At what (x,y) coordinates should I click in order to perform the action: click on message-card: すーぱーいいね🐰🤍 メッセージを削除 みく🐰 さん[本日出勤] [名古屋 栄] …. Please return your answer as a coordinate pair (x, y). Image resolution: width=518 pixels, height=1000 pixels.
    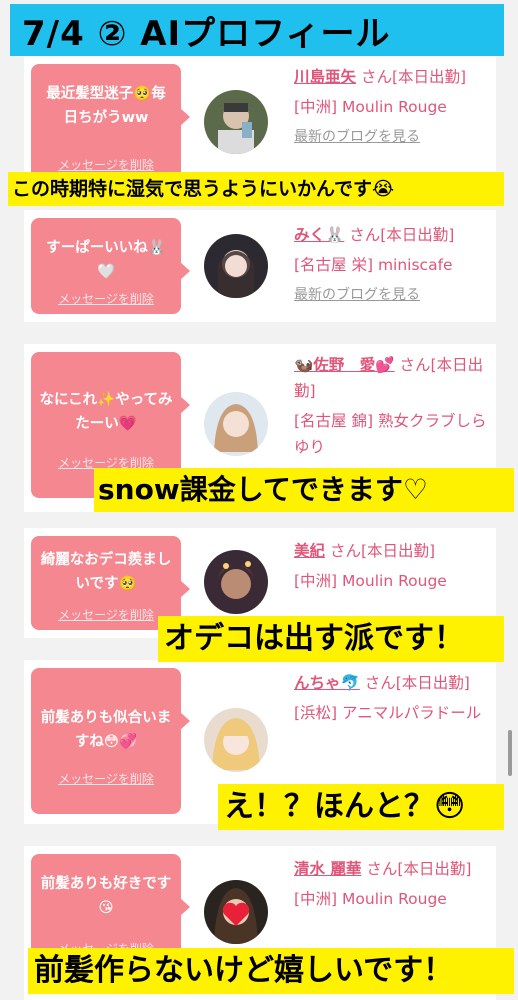
    Looking at the image, I should click on (260, 266).